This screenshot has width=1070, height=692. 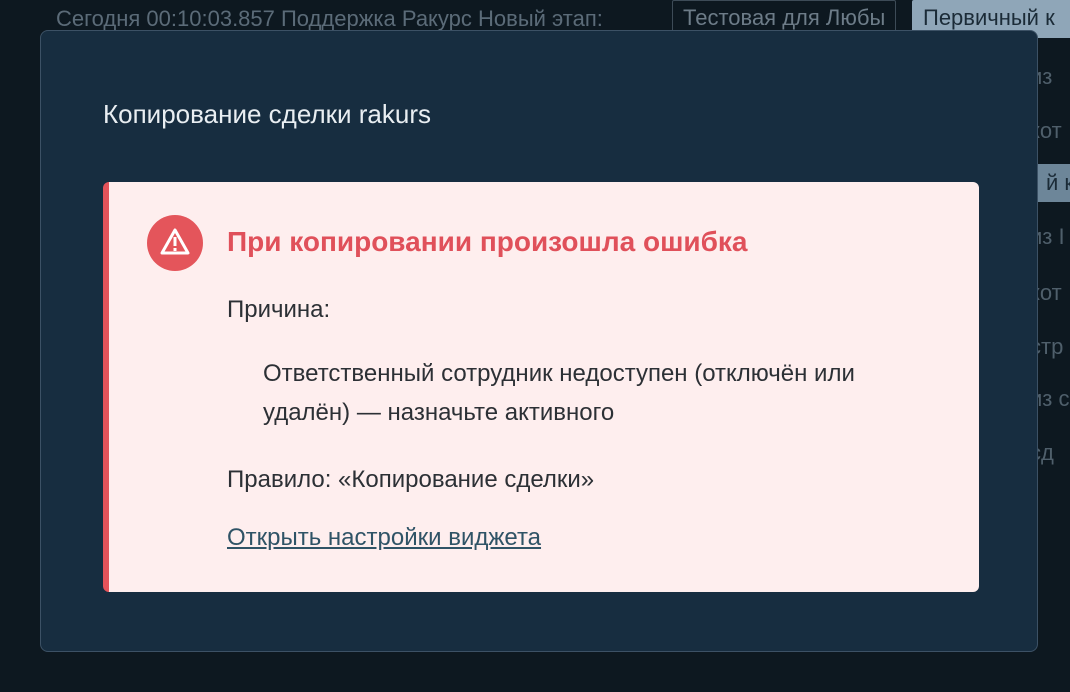 What do you see at coordinates (1053, 183) in the screenshot?
I see `background-row-highlighted: й к` at bounding box center [1053, 183].